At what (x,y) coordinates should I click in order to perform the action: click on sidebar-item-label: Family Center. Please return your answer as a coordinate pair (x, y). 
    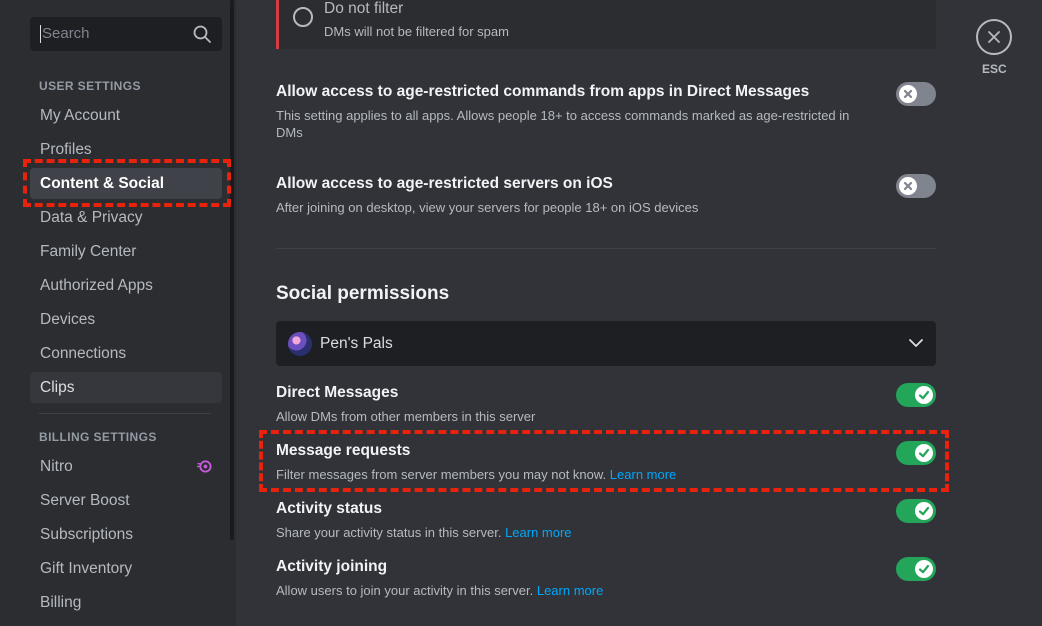
    Looking at the image, I should click on (88, 251).